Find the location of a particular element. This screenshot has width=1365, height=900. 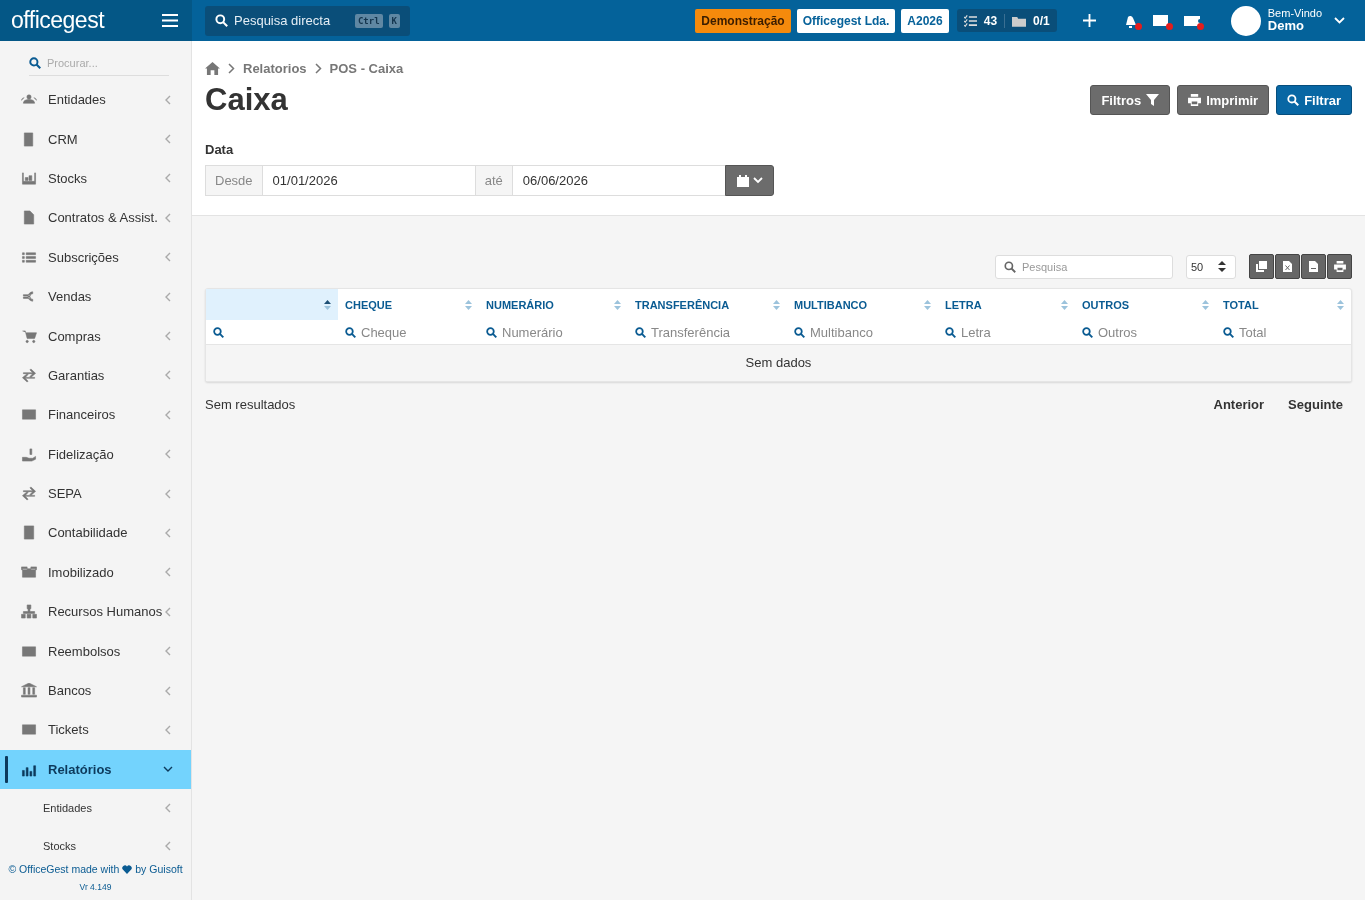

plus-icon is located at coordinates (1089, 20).